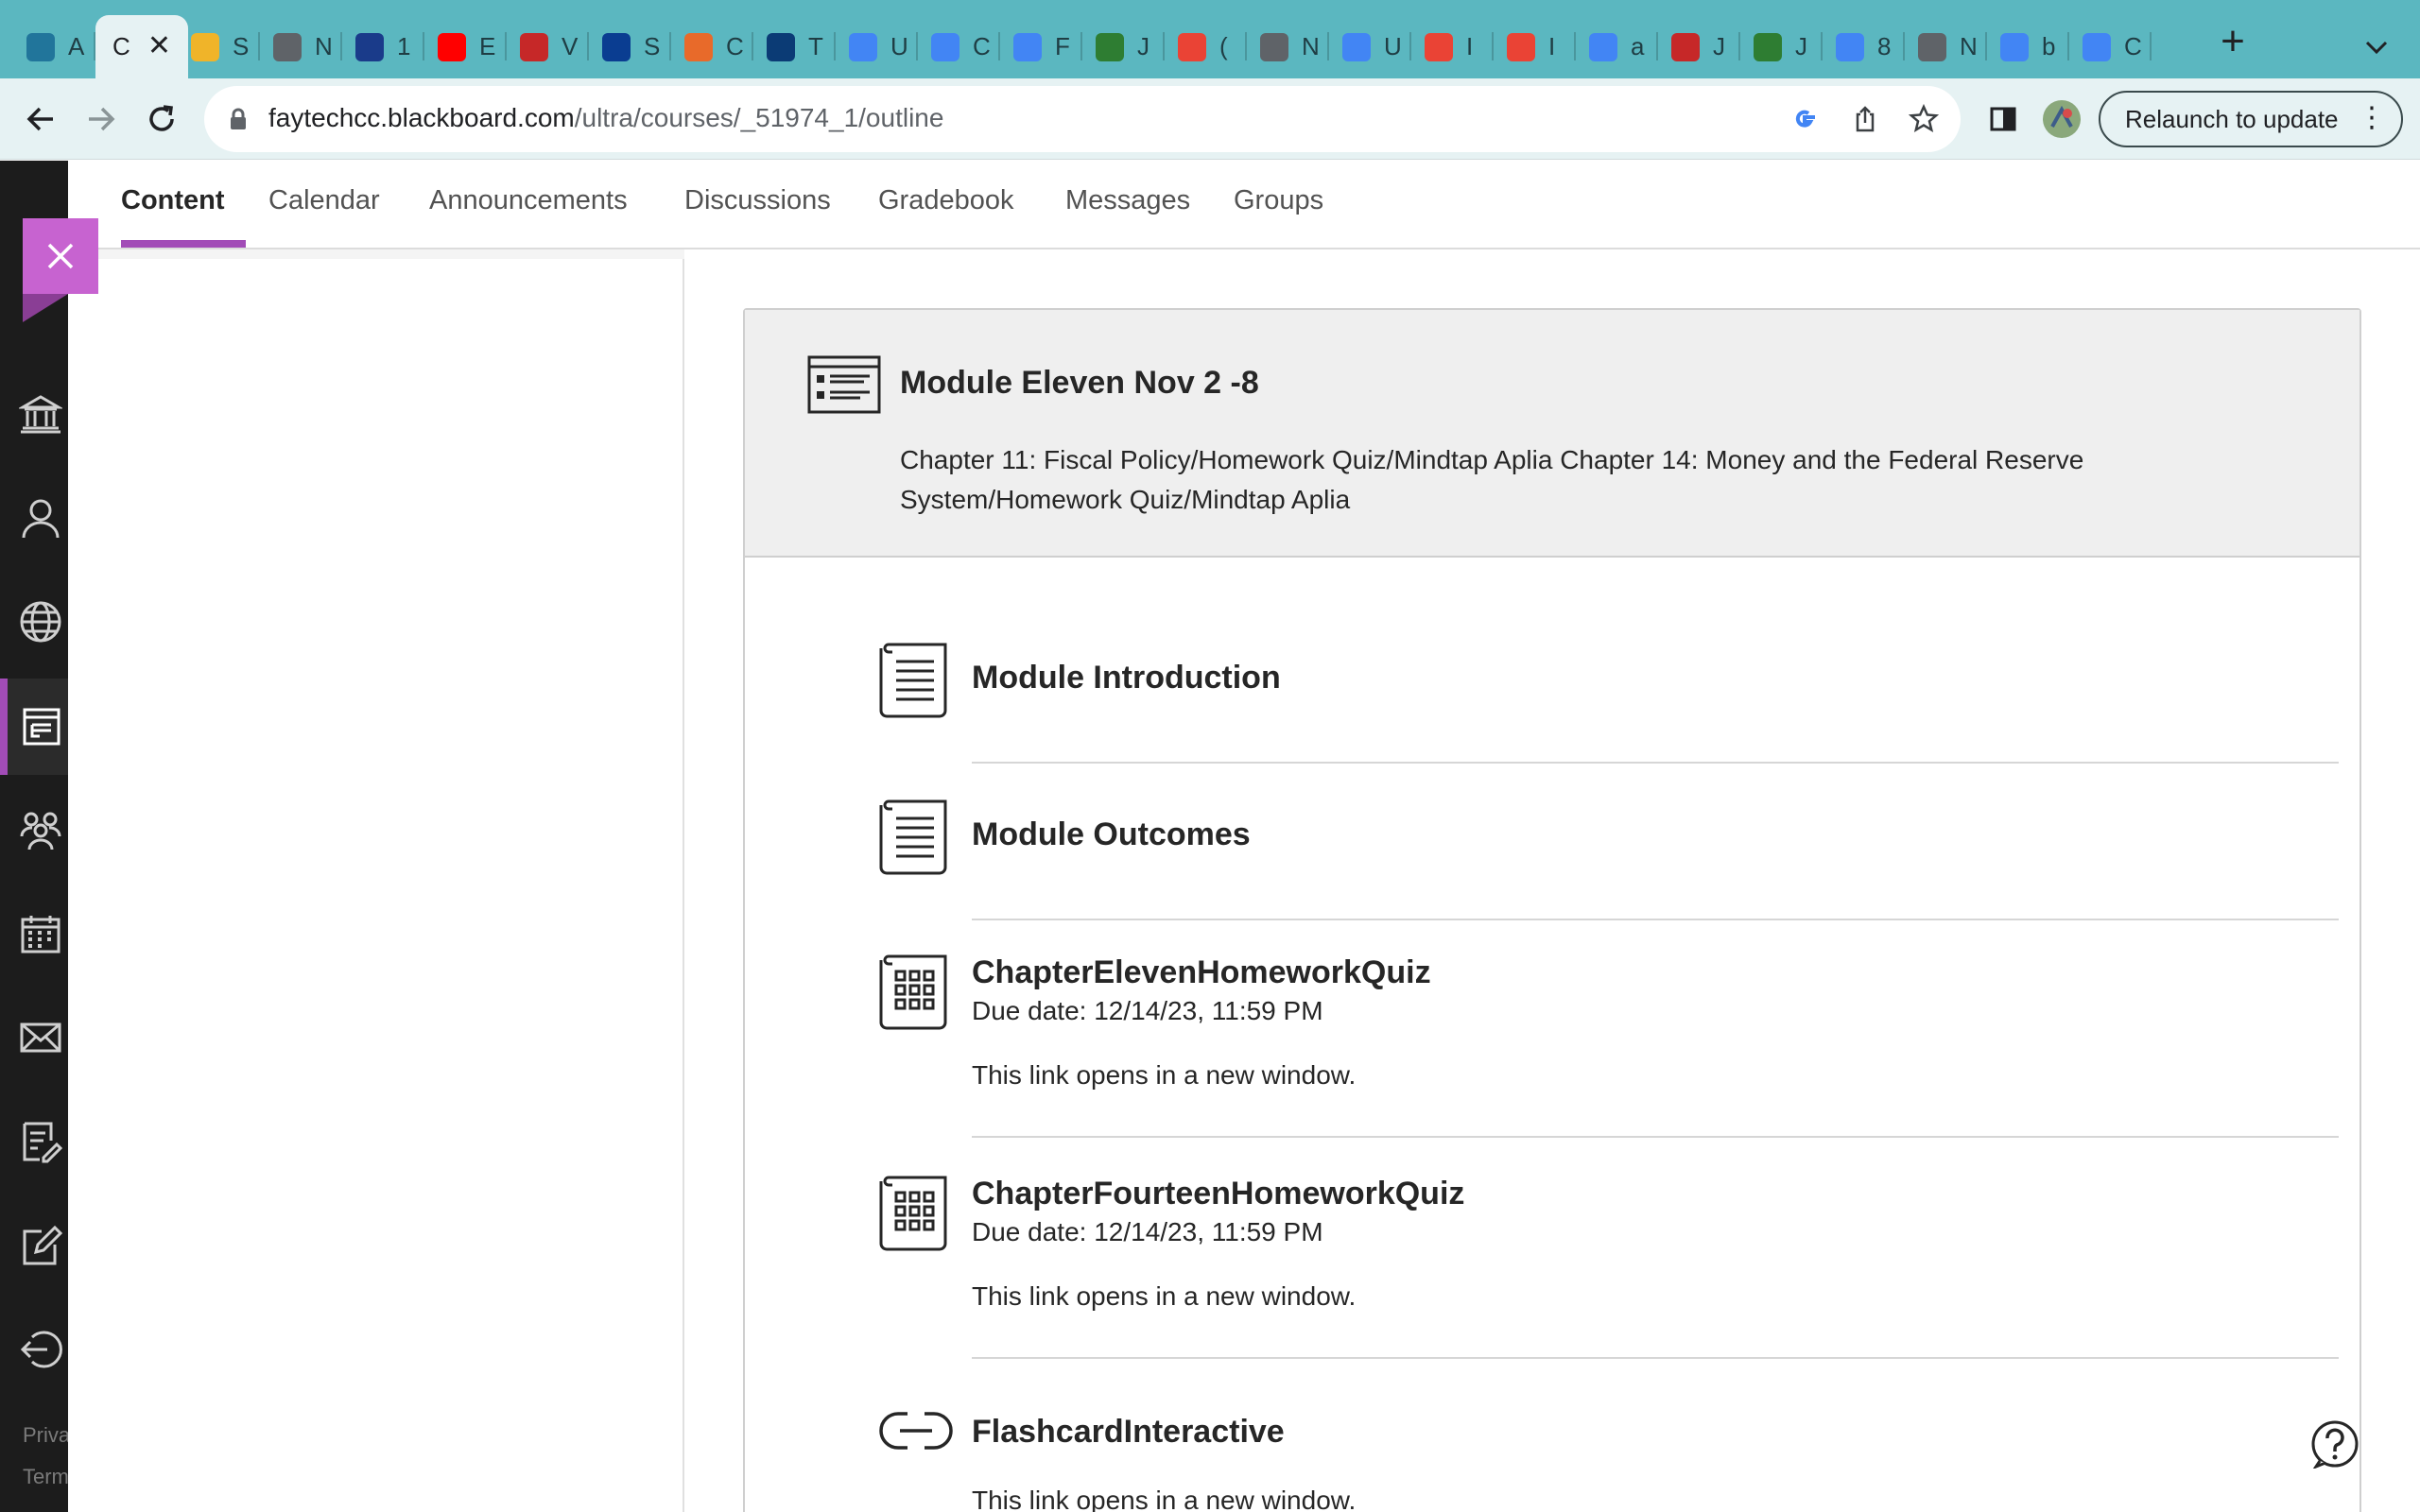 Image resolution: width=2420 pixels, height=1512 pixels. What do you see at coordinates (1128, 1432) in the screenshot?
I see `item-title: FlashcardInteractive` at bounding box center [1128, 1432].